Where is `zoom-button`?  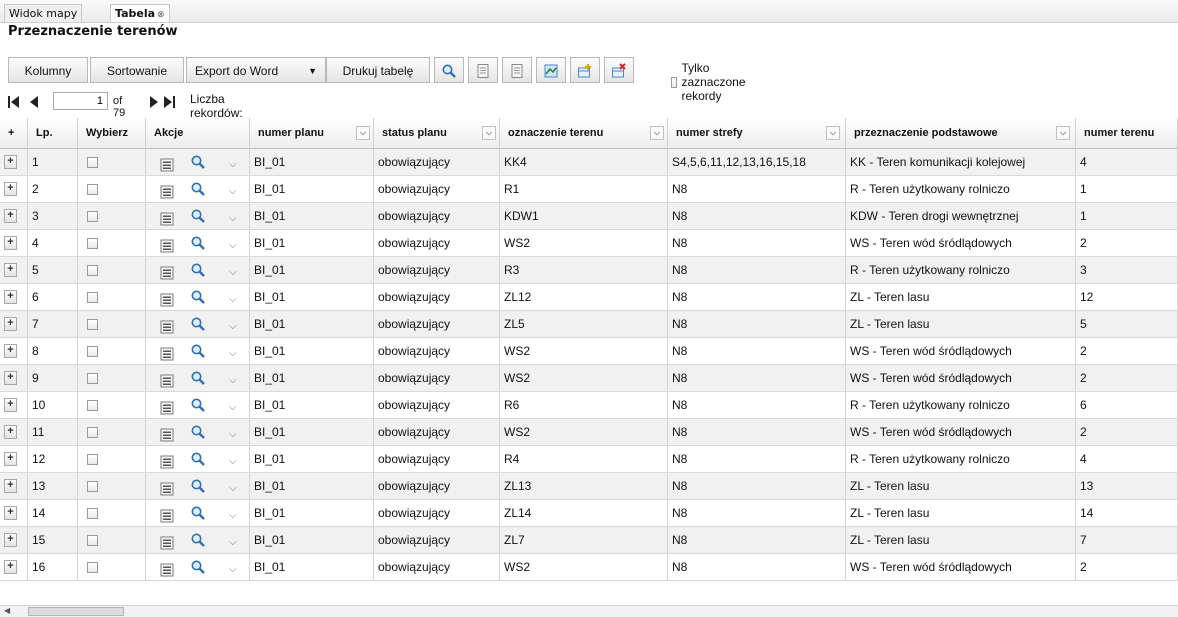 zoom-button is located at coordinates (449, 70).